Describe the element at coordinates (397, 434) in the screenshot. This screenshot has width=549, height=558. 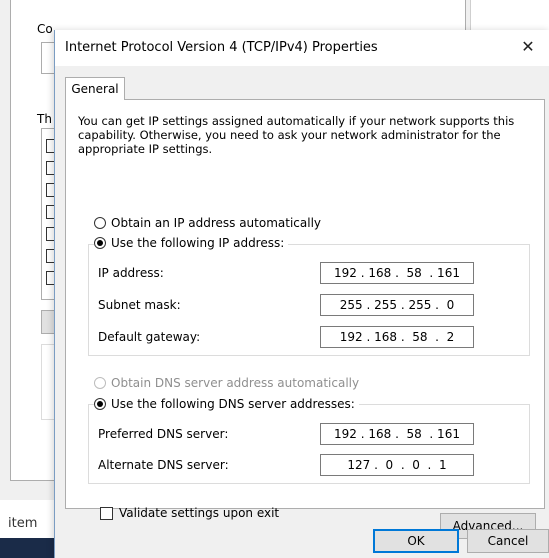
I see `preferred-dns-input: 192 . 168 . 58 . 161` at that location.